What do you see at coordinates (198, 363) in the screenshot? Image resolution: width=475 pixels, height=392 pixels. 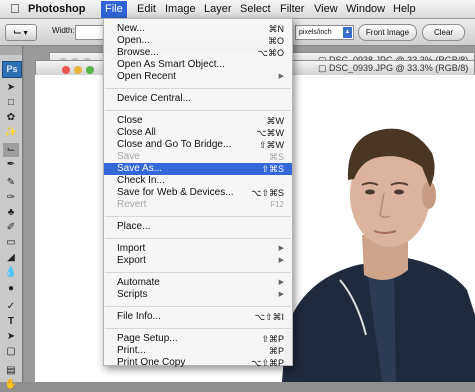 I see `menu-item-print-one-copy: Print One Copy ⌥⇧⌘P` at bounding box center [198, 363].